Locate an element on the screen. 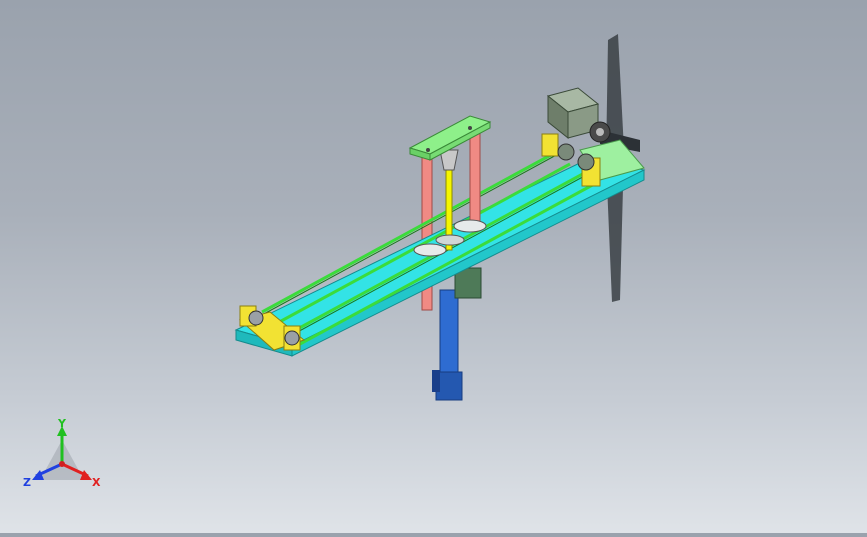 Image resolution: width=867 pixels, height=537 pixels. coordinate-triad-icon: Y X Z is located at coordinates (62, 453).